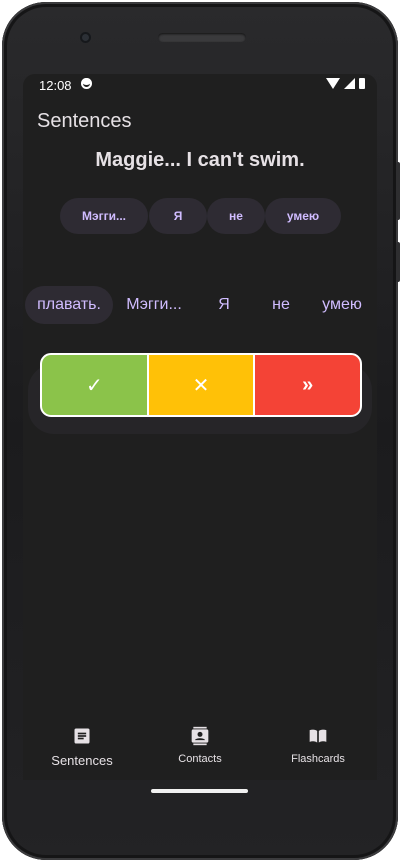 The width and height of the screenshot is (401, 864). I want to click on status-bar: 12:08, so click(200, 86).